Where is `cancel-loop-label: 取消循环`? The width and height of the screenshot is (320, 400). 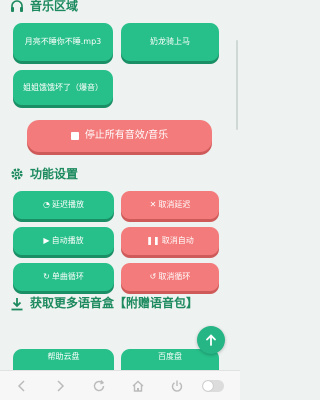
cancel-loop-label: 取消循环 is located at coordinates (174, 276).